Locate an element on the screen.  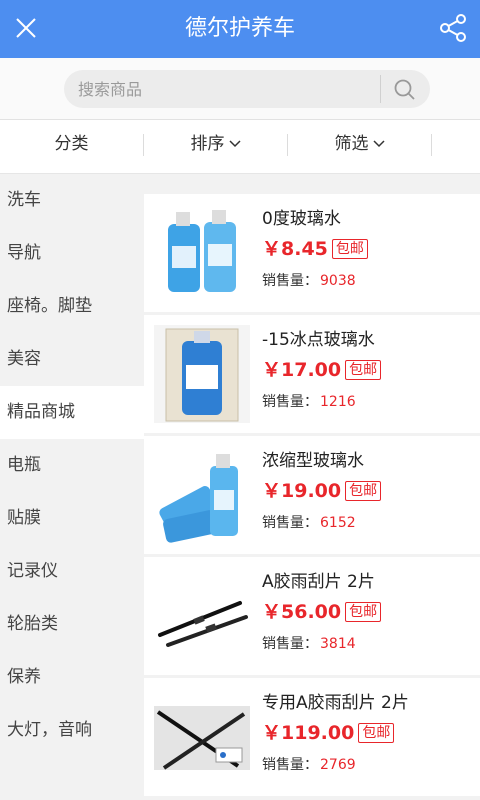
product-card: 0度玻璃水 ￥8.45 包邮 销售量： 9038 is located at coordinates (312, 253).